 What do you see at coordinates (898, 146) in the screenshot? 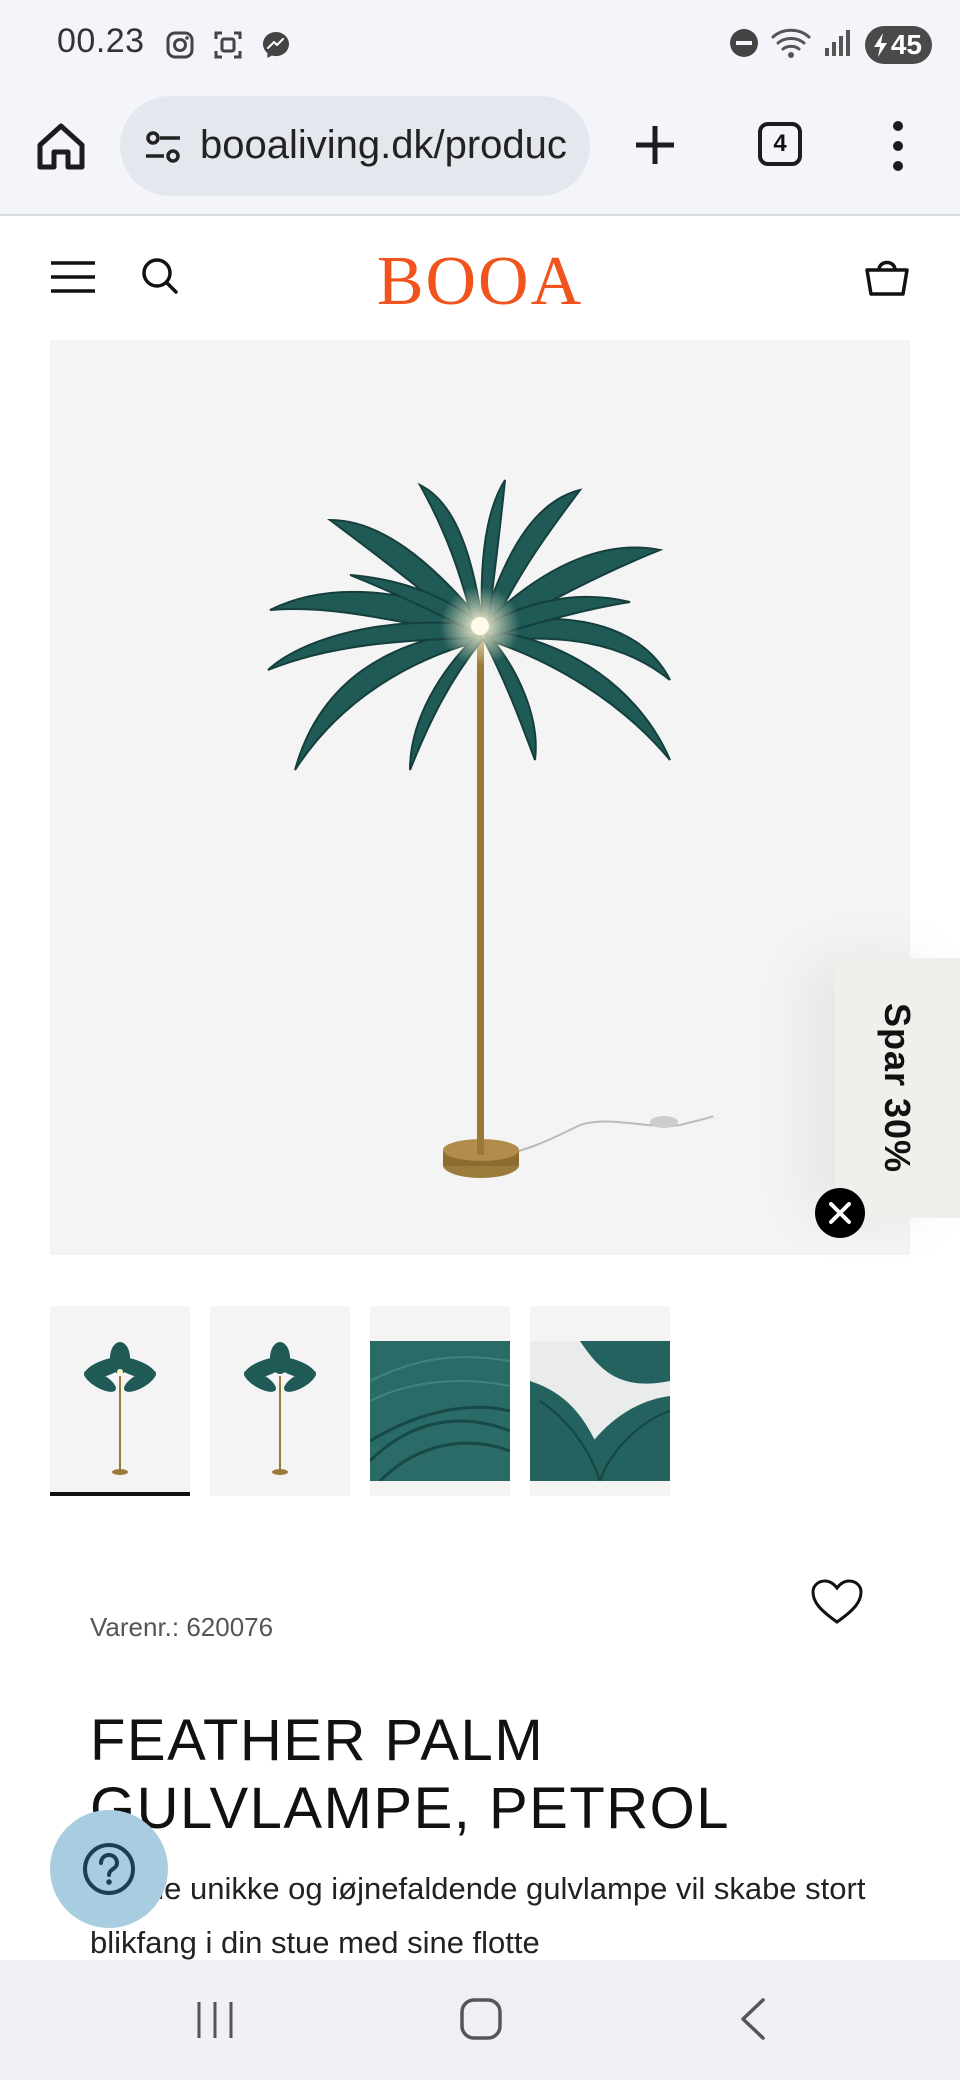
I see `more-menu-icon` at bounding box center [898, 146].